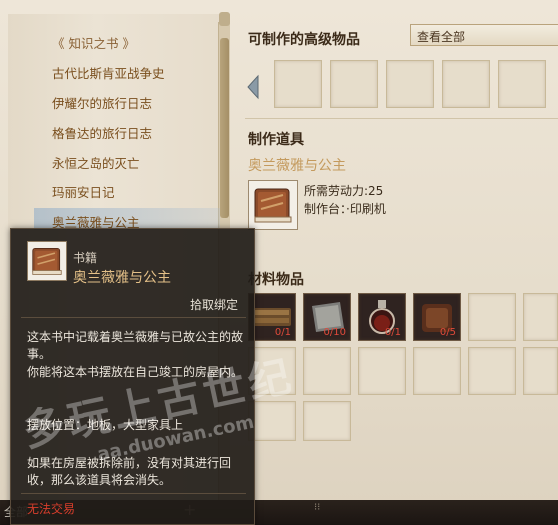 This screenshot has width=558, height=525. I want to click on book-category-header: 《 知识之书 》, so click(93, 42).